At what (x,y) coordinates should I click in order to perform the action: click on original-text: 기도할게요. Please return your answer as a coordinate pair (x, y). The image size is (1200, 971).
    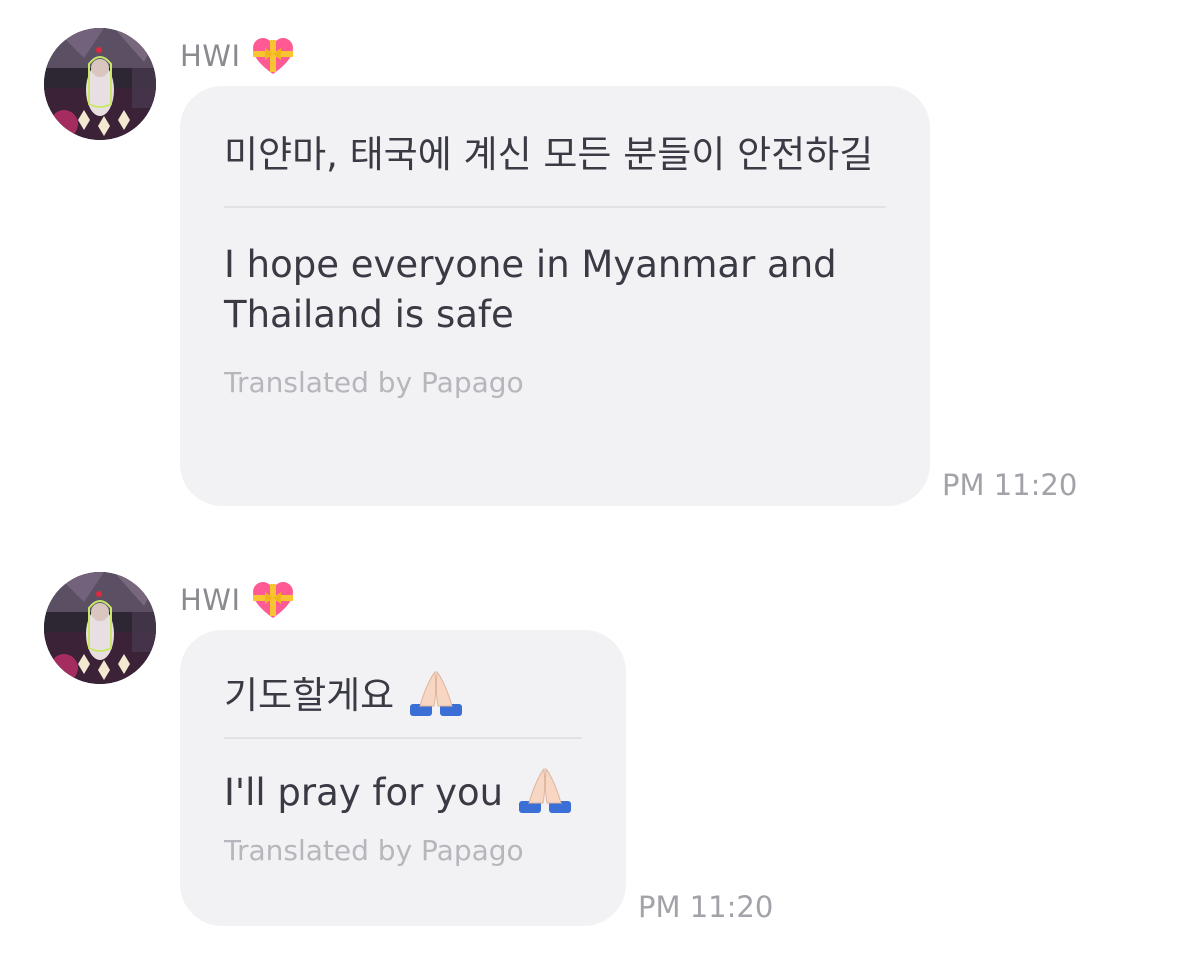
    Looking at the image, I should click on (309, 695).